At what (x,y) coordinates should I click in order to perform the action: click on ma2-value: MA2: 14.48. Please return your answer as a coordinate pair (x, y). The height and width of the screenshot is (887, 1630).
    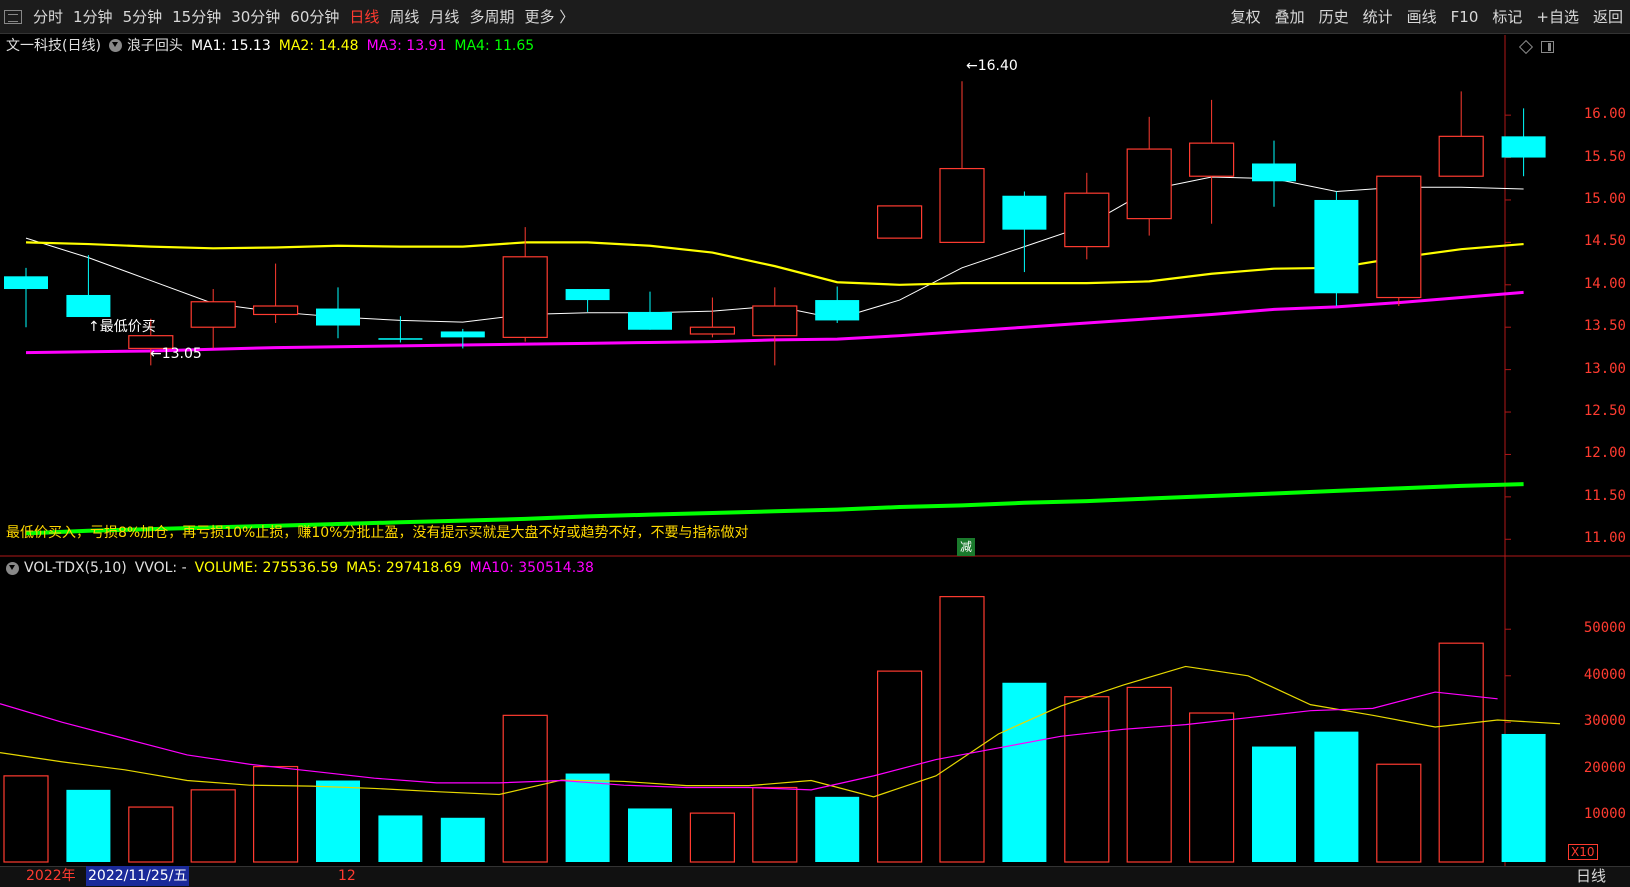
    Looking at the image, I should click on (318, 46).